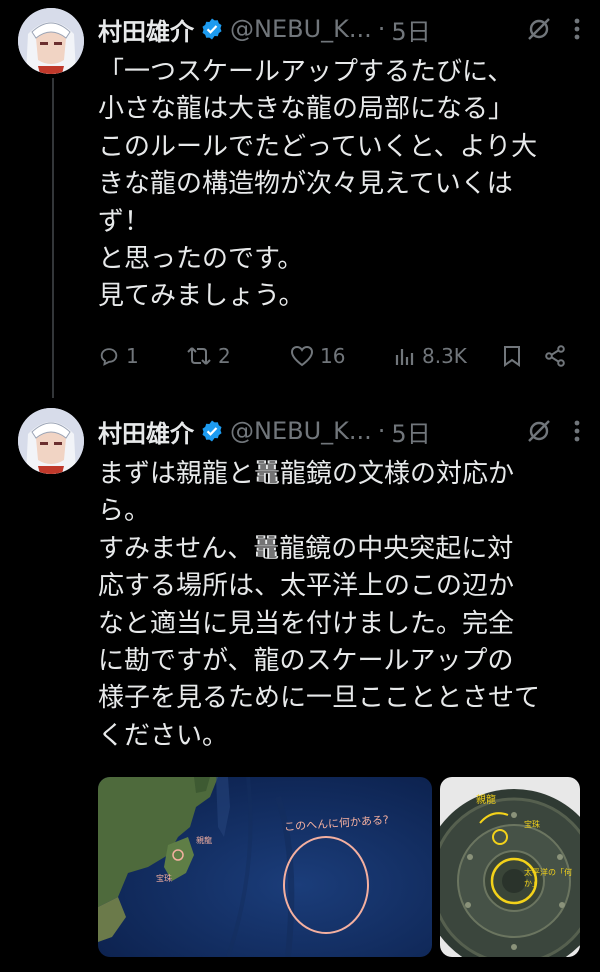 The image size is (600, 972). Describe the element at coordinates (164, 878) in the screenshot. I see `map-label-2: 宝珠` at that location.